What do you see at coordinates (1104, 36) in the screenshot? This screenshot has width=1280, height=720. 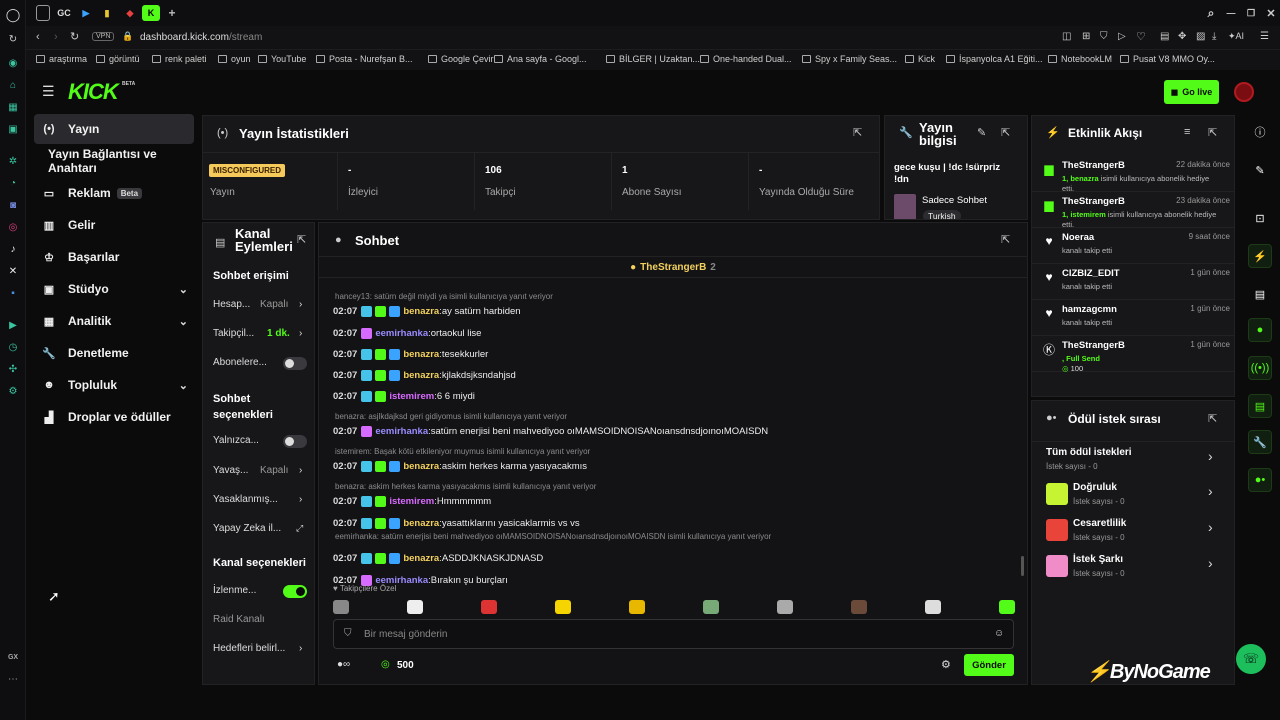 I see `shield-icon: ⛉` at bounding box center [1104, 36].